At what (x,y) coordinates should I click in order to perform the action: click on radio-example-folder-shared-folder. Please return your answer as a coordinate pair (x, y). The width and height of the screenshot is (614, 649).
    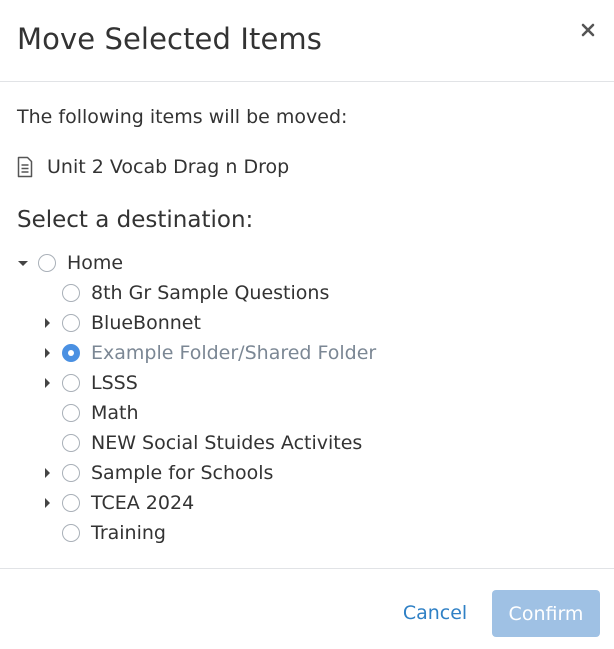
    Looking at the image, I should click on (71, 353).